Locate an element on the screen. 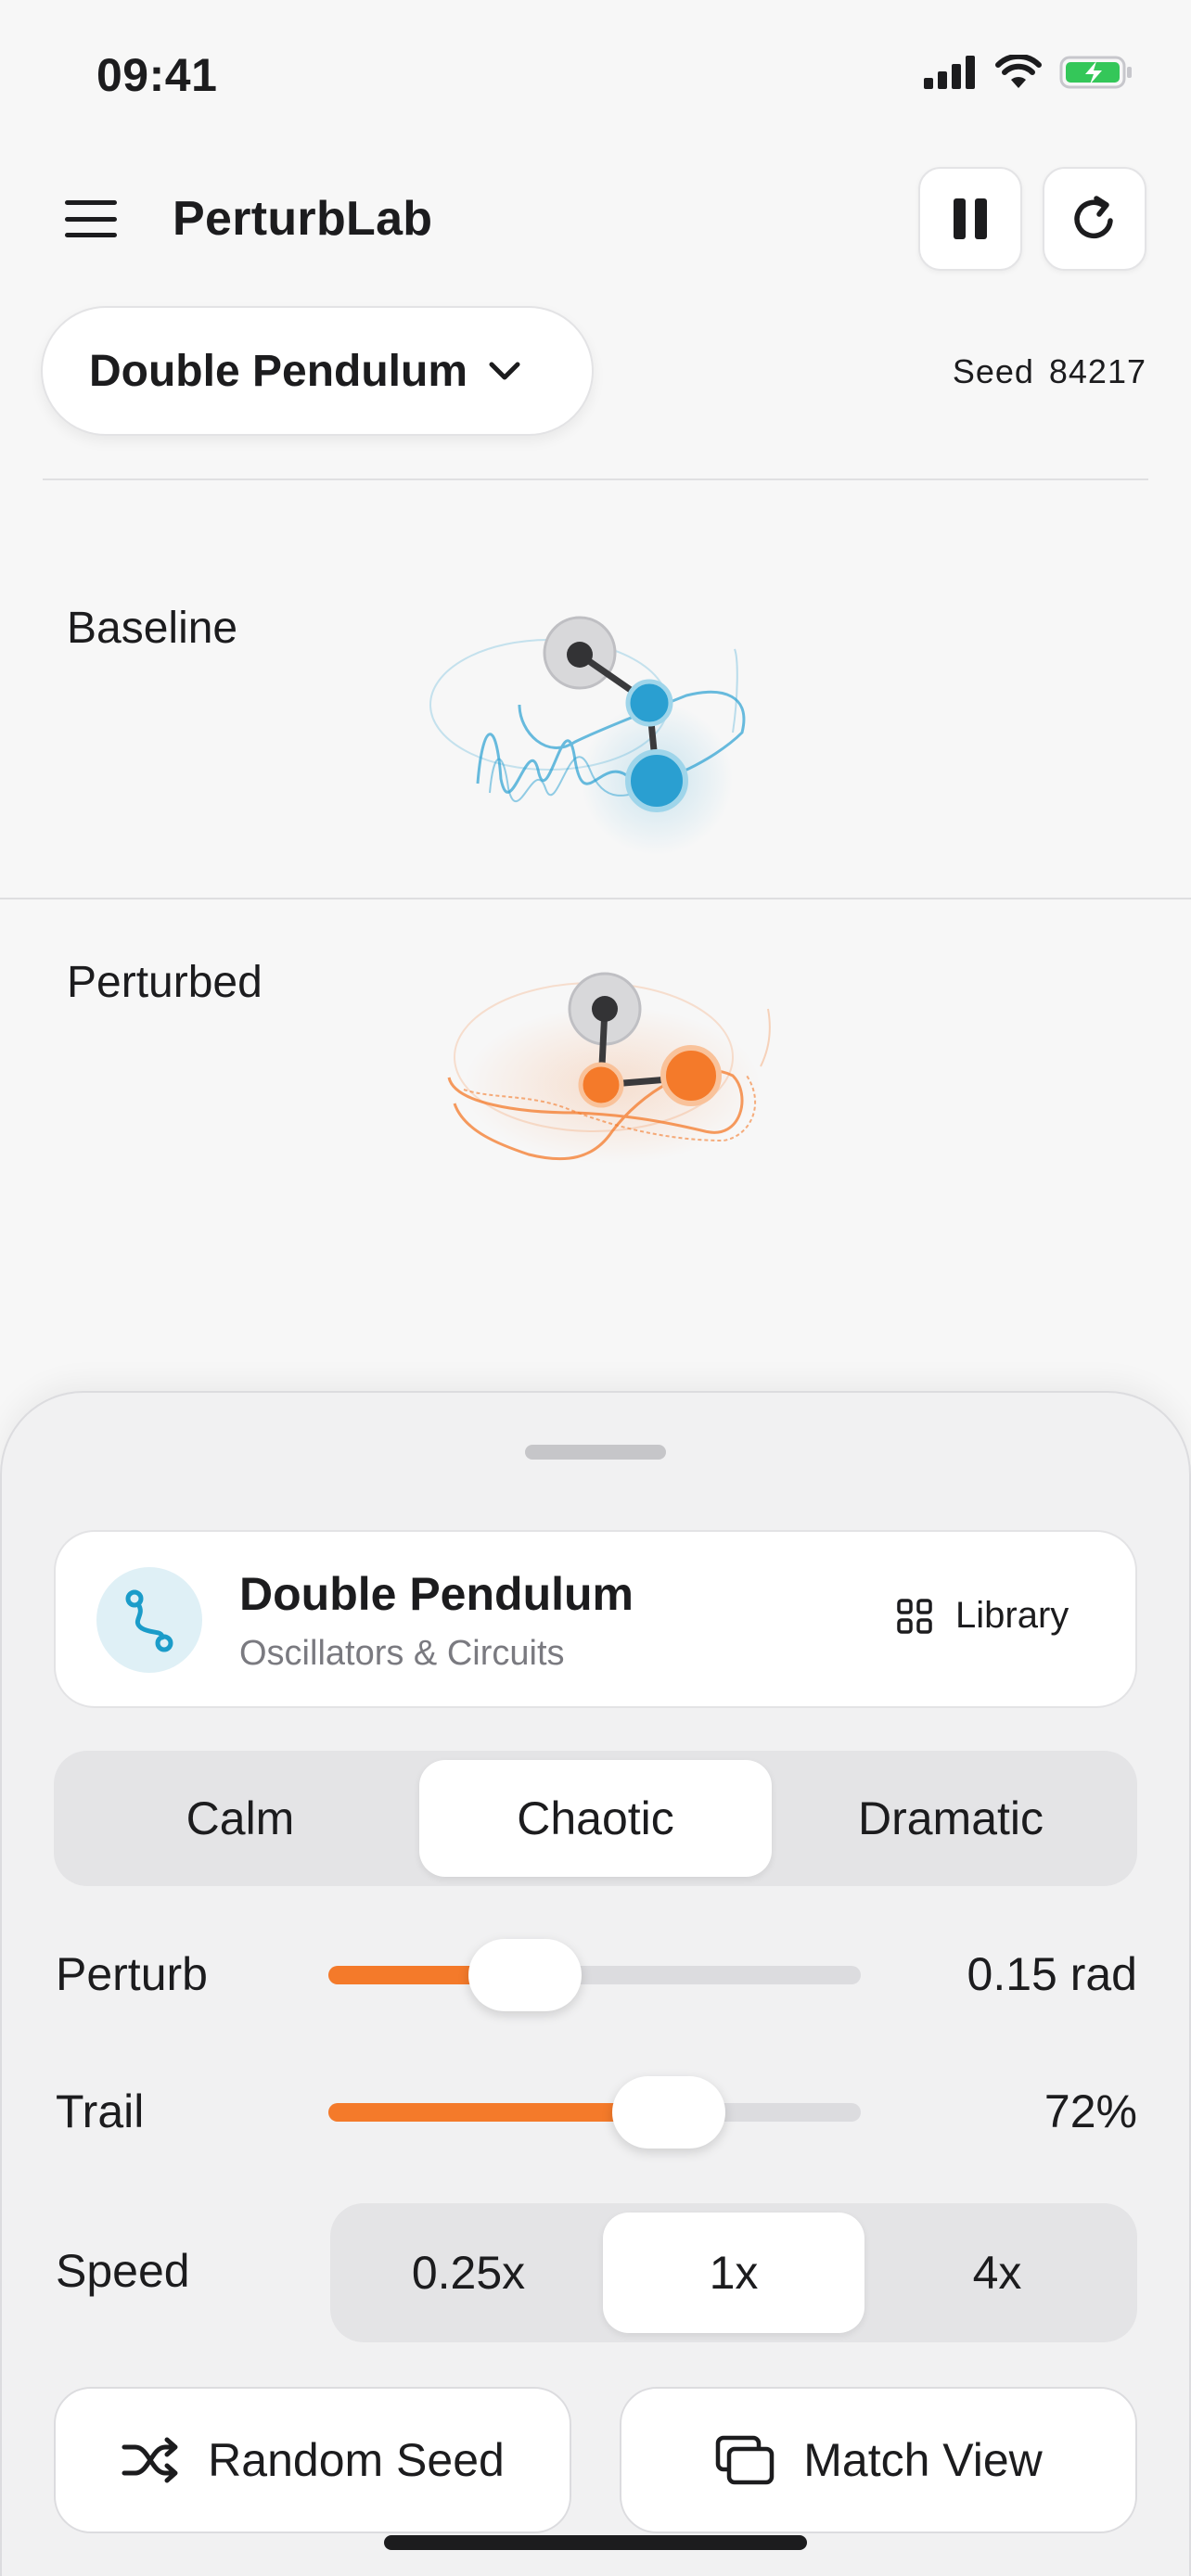 This screenshot has width=1191, height=2576. library-label: Library is located at coordinates (1012, 1615).